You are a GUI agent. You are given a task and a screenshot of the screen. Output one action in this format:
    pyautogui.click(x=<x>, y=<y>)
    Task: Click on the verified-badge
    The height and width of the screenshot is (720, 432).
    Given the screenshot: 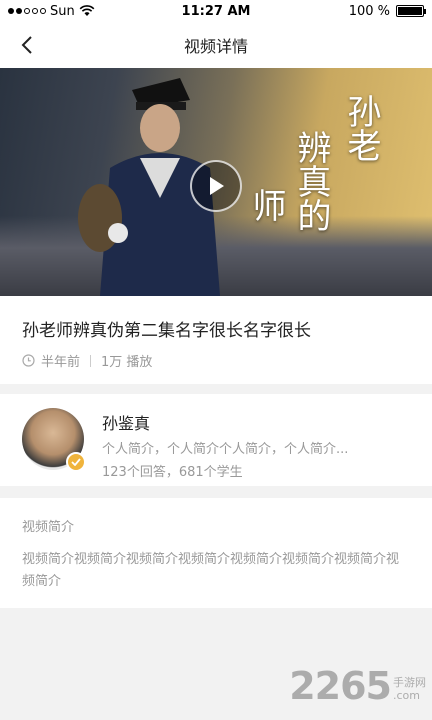 What is the action you would take?
    pyautogui.click(x=76, y=462)
    